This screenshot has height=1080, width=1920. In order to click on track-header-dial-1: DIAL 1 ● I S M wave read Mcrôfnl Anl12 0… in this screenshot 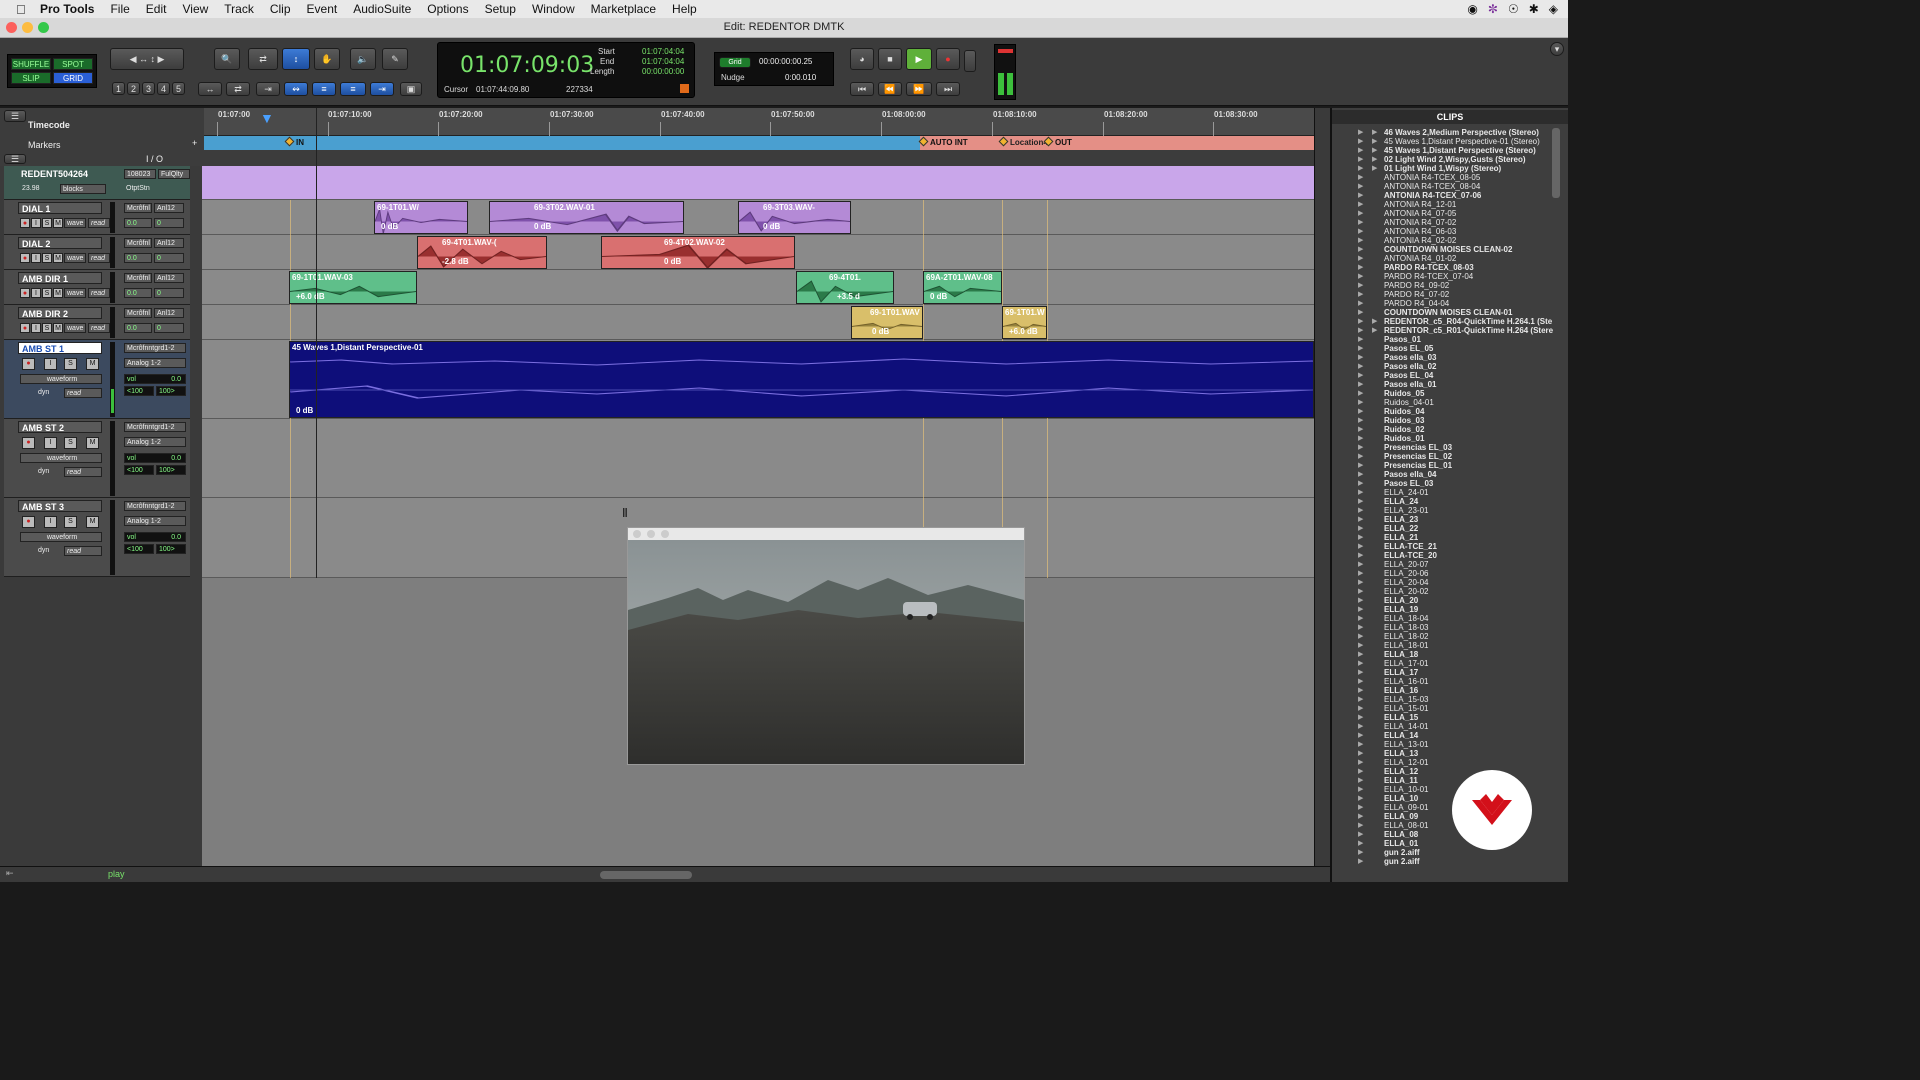, I will do `click(97, 217)`.